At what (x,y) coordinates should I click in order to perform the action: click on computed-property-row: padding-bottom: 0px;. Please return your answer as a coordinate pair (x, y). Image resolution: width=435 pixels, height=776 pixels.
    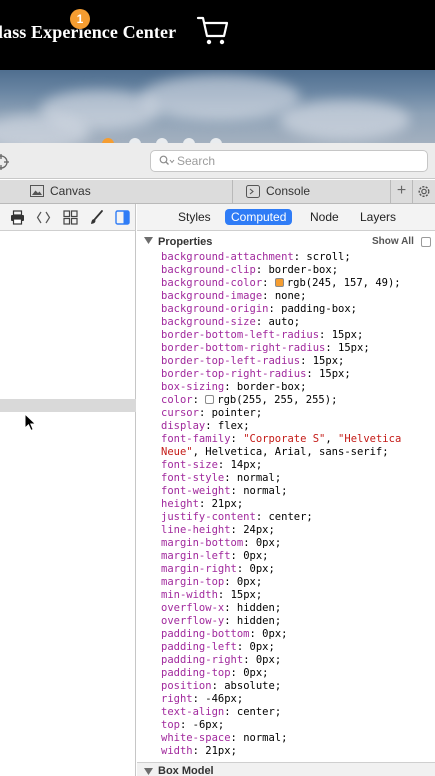
    Looking at the image, I should click on (296, 634).